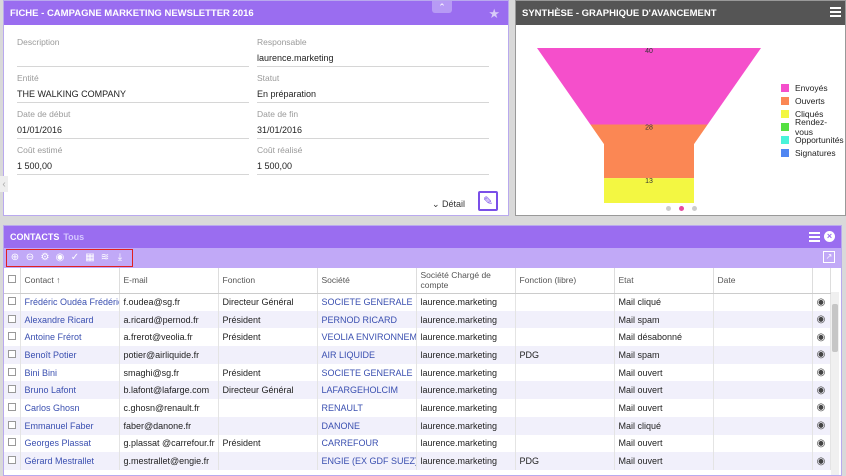 The width and height of the screenshot is (846, 476). Describe the element at coordinates (70, 408) in the screenshot. I see `table-cell: Carlos Ghosn` at that location.